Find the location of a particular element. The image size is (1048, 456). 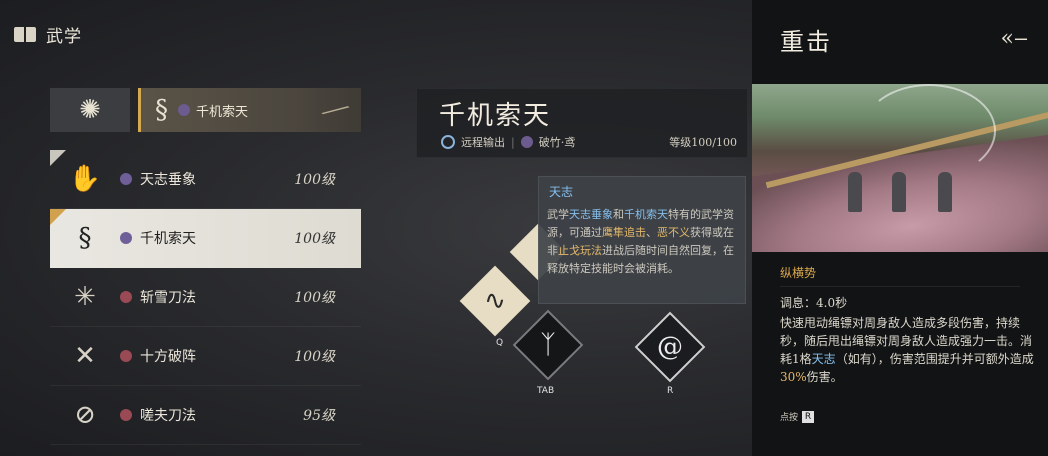

tooltip-text: 和 is located at coordinates (618, 214).